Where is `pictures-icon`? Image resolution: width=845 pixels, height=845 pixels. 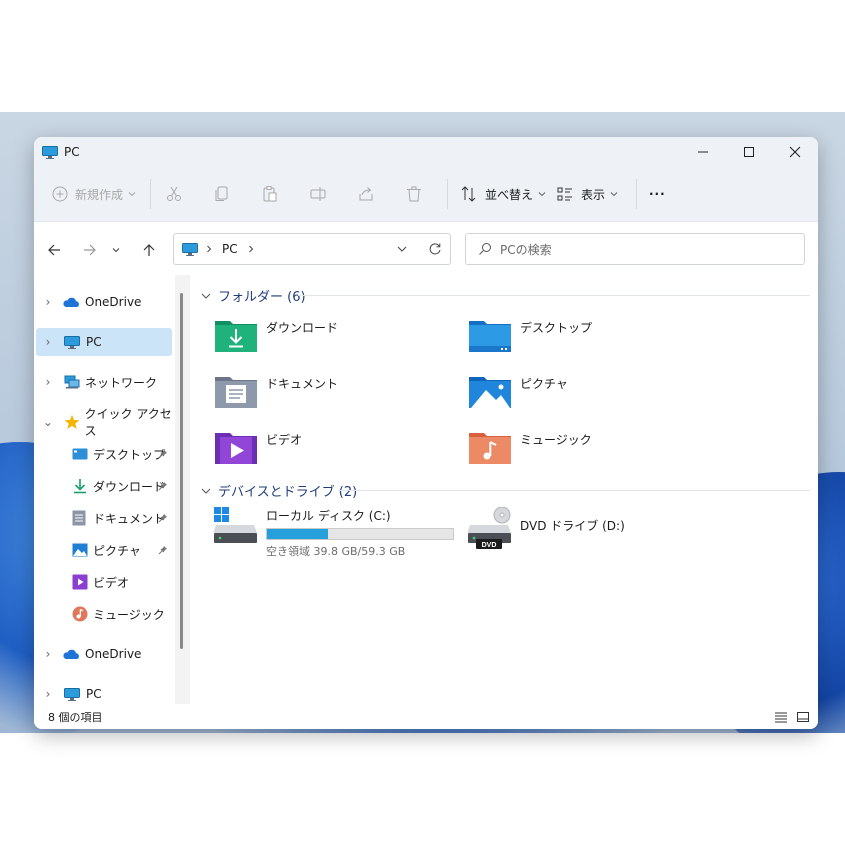
pictures-icon is located at coordinates (80, 550).